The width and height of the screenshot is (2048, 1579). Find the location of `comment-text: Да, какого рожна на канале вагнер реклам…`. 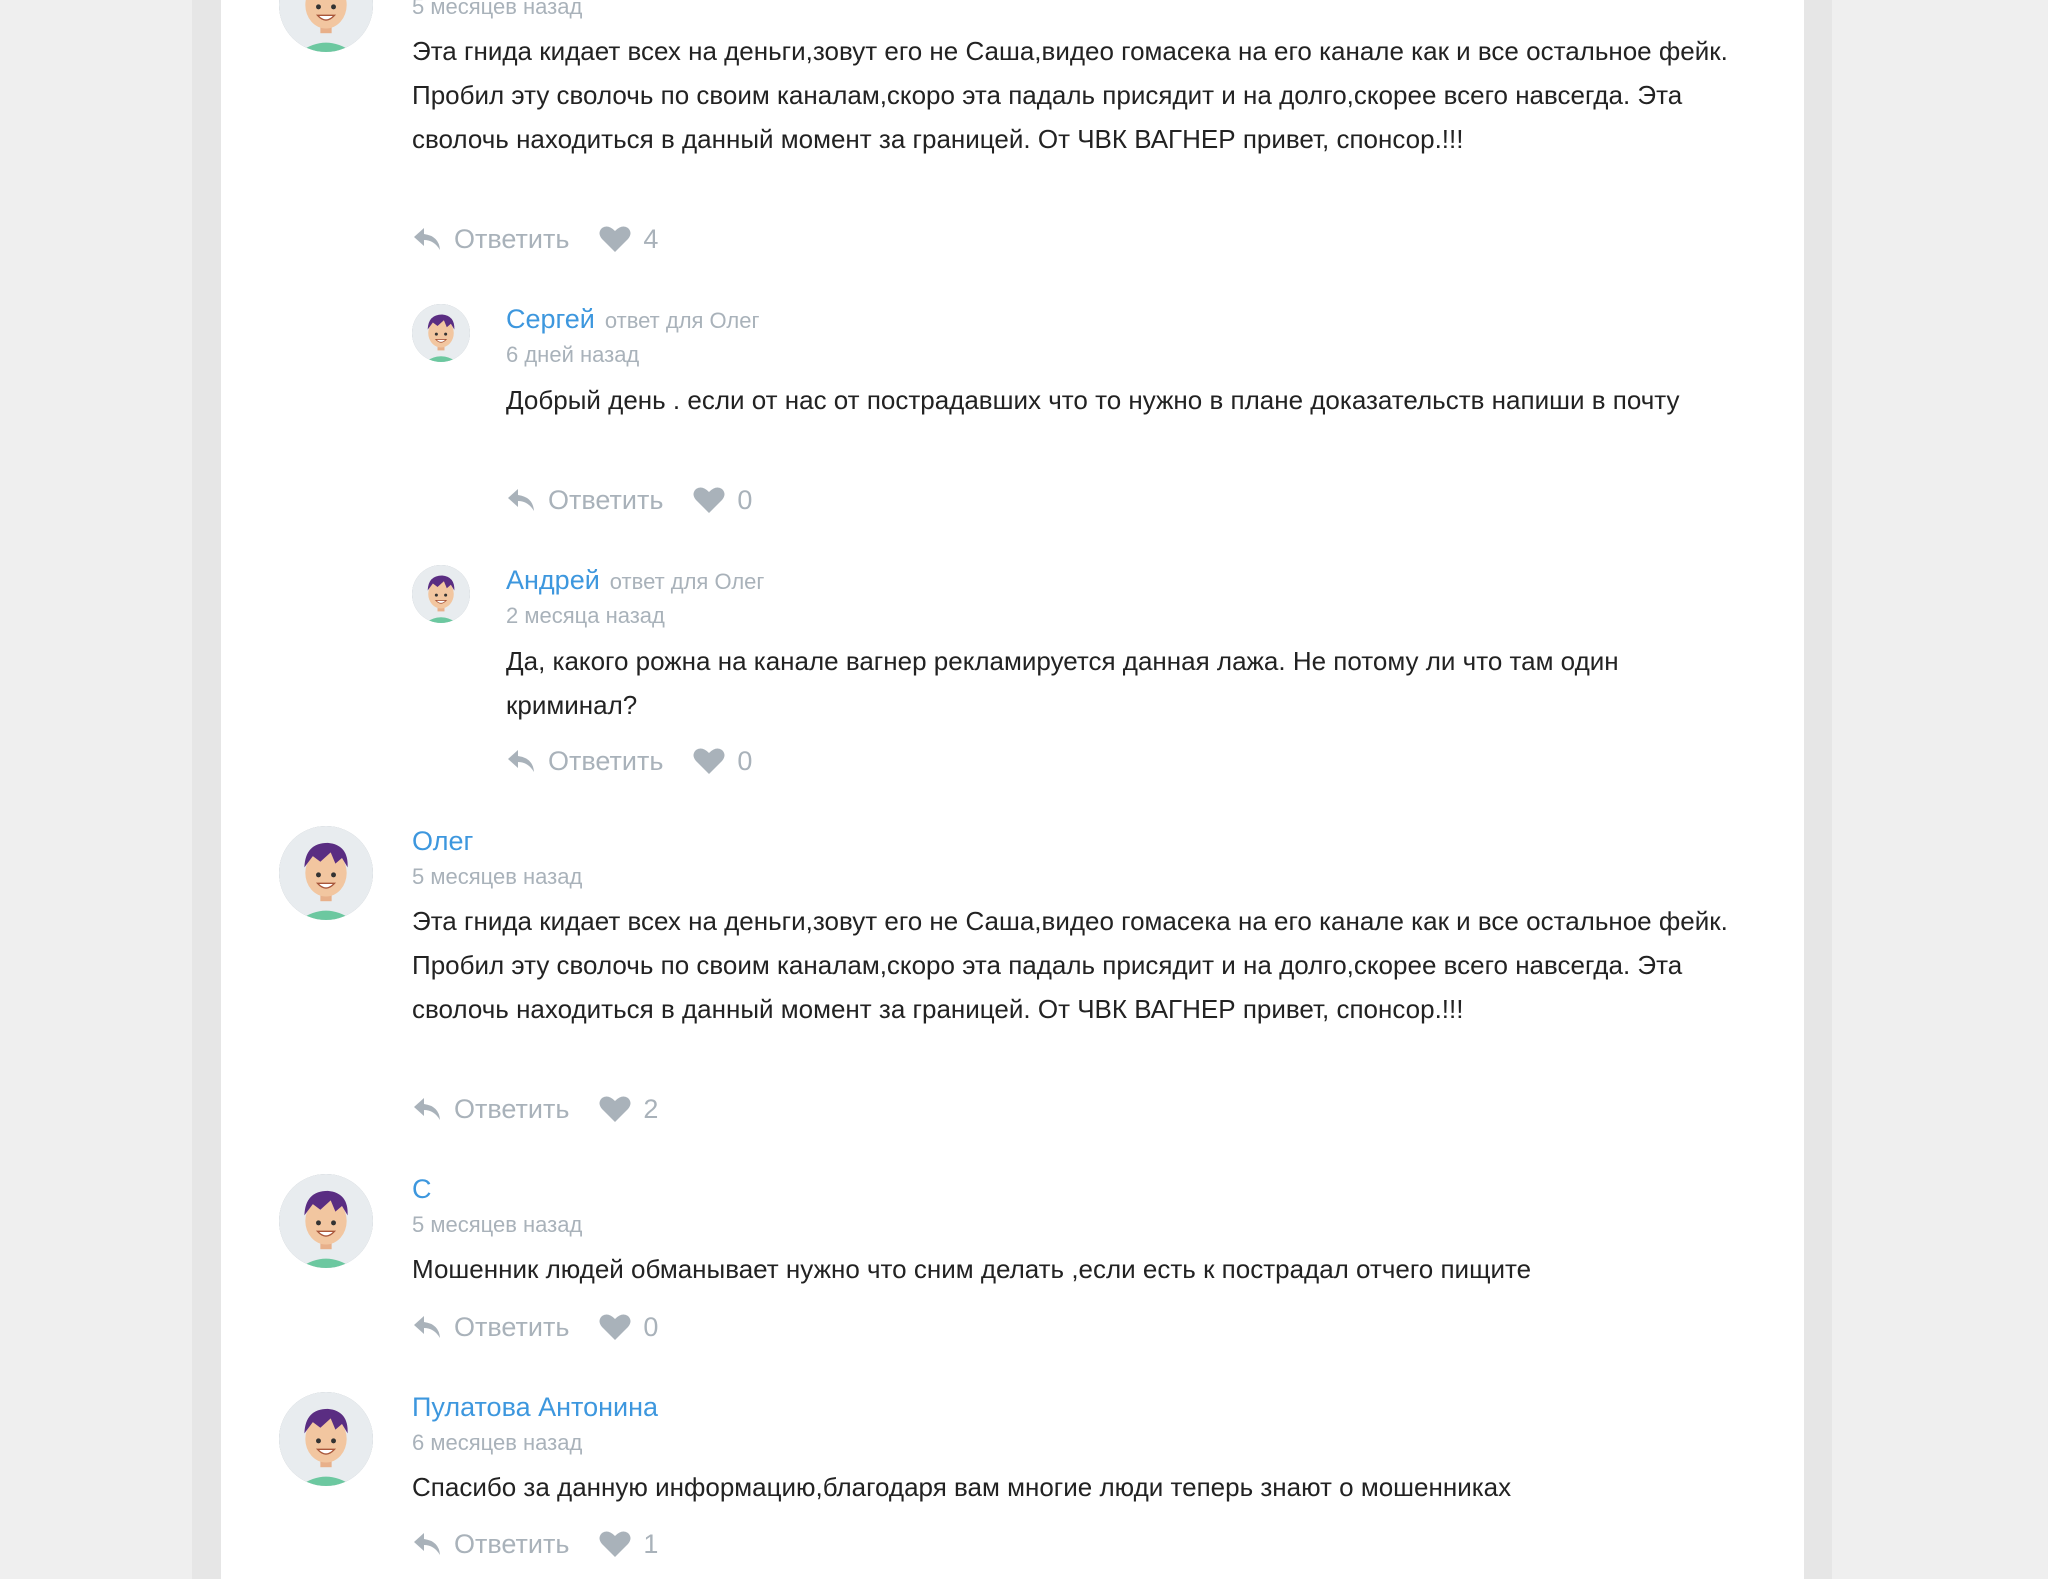

comment-text: Да, какого рожна на канале вагнер реклам… is located at coordinates (1062, 683).